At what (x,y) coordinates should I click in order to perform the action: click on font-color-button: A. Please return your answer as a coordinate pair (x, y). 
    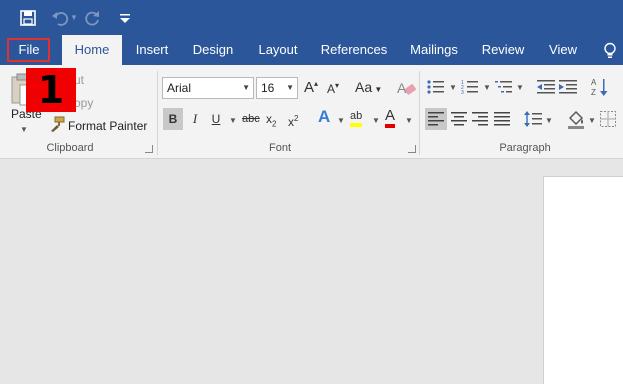
    Looking at the image, I should click on (390, 117).